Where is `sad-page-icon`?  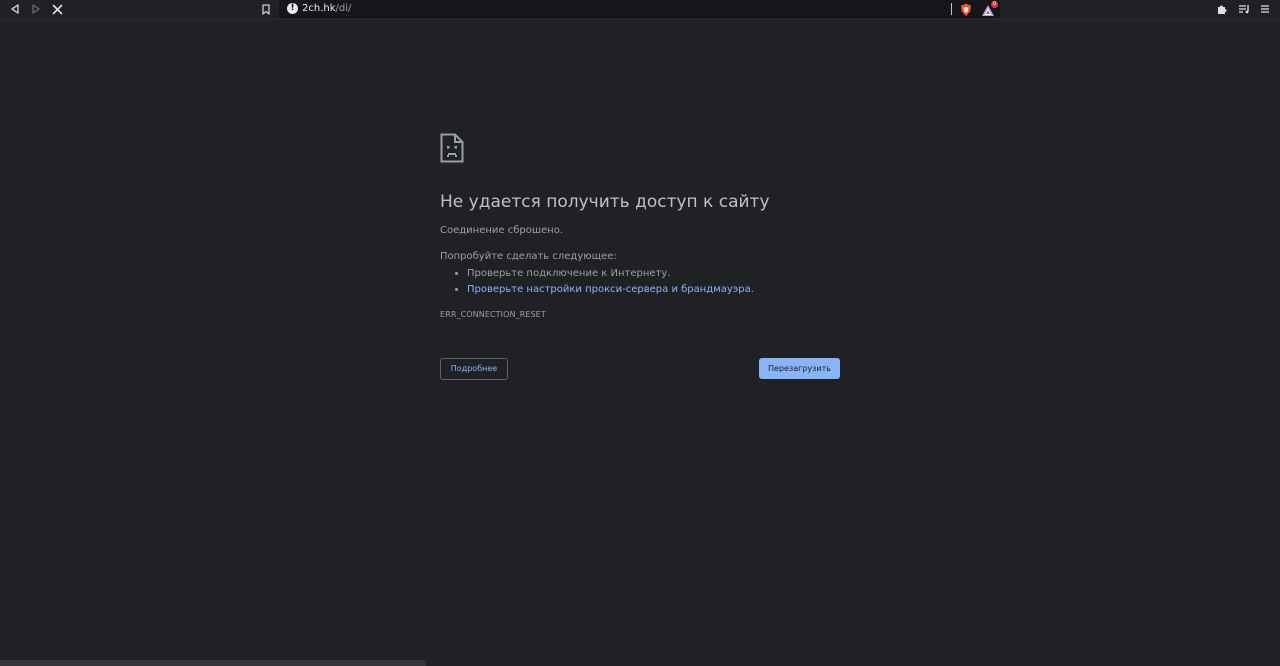 sad-page-icon is located at coordinates (452, 150).